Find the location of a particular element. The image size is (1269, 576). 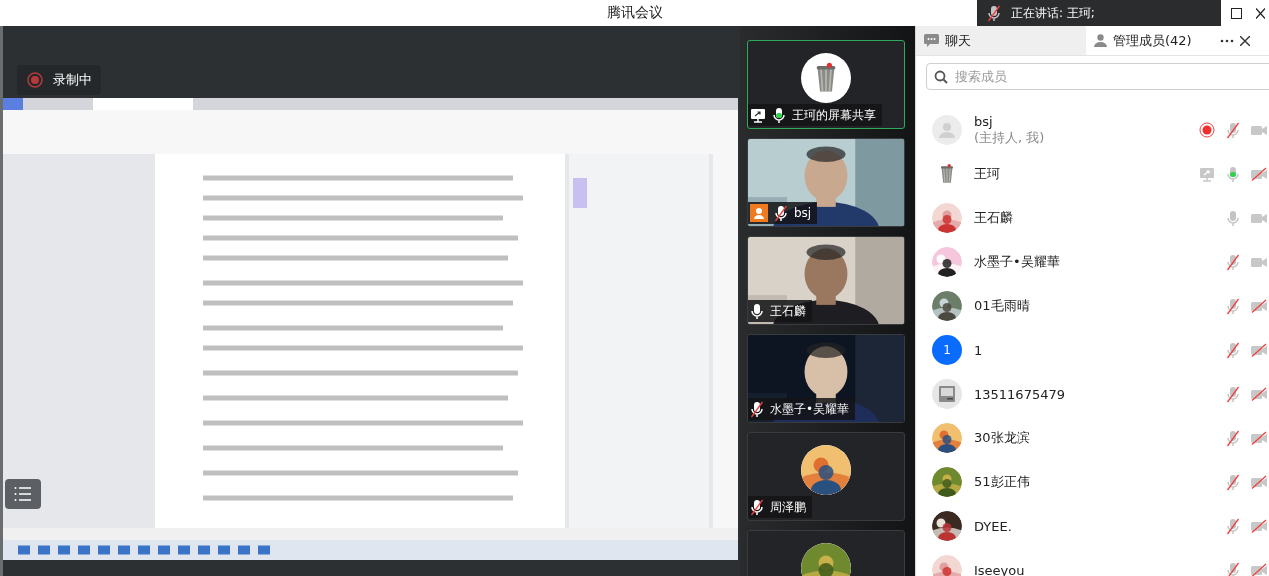

speaking-text: 正在讲话: 王珂; is located at coordinates (1053, 13).